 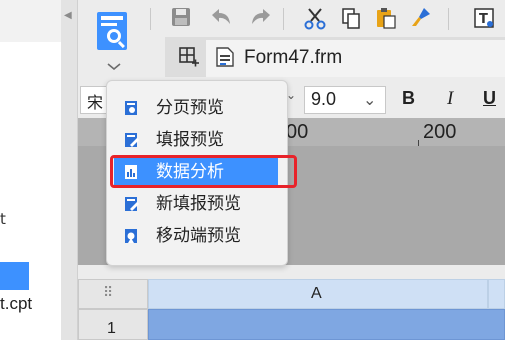 I want to click on ruler-mark-00: 00, so click(x=297, y=132).